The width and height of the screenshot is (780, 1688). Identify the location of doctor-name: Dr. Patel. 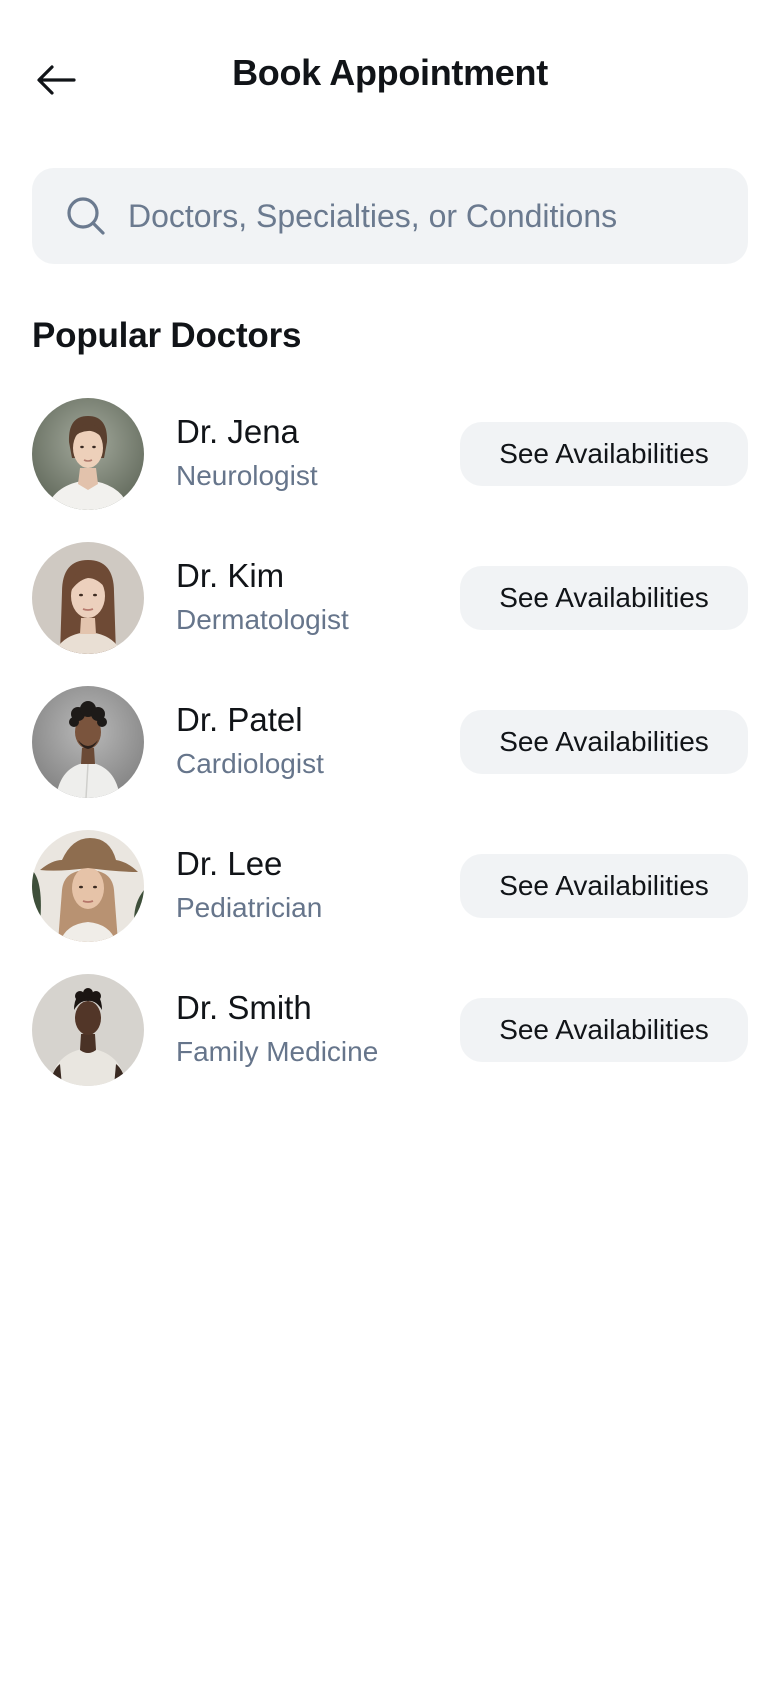
(239, 719).